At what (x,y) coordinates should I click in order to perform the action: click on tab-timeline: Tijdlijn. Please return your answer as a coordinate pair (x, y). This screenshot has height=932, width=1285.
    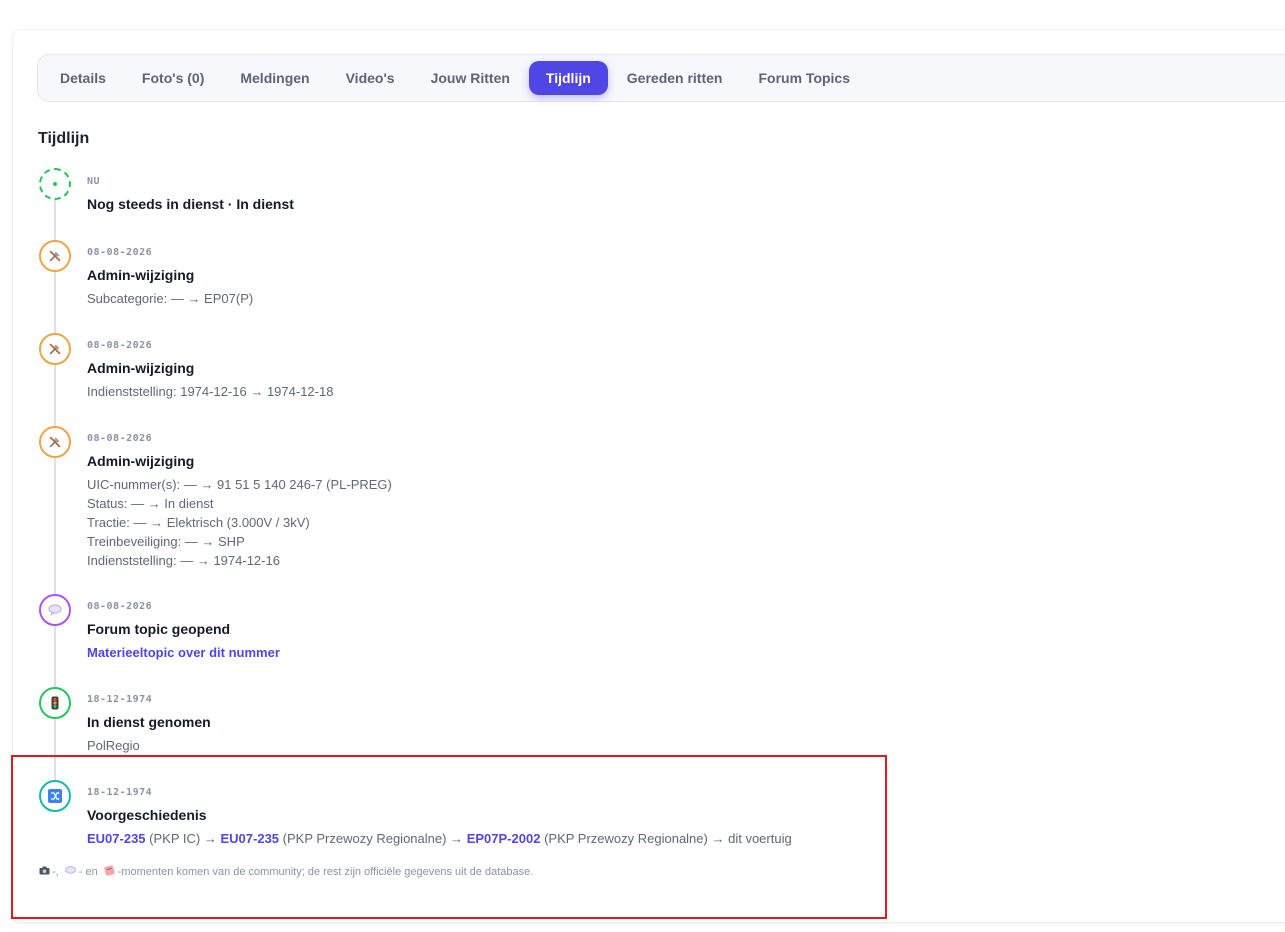
    Looking at the image, I should click on (568, 78).